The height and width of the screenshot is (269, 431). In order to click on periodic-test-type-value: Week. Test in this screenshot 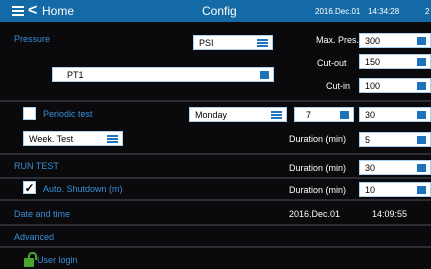, I will do `click(51, 139)`.